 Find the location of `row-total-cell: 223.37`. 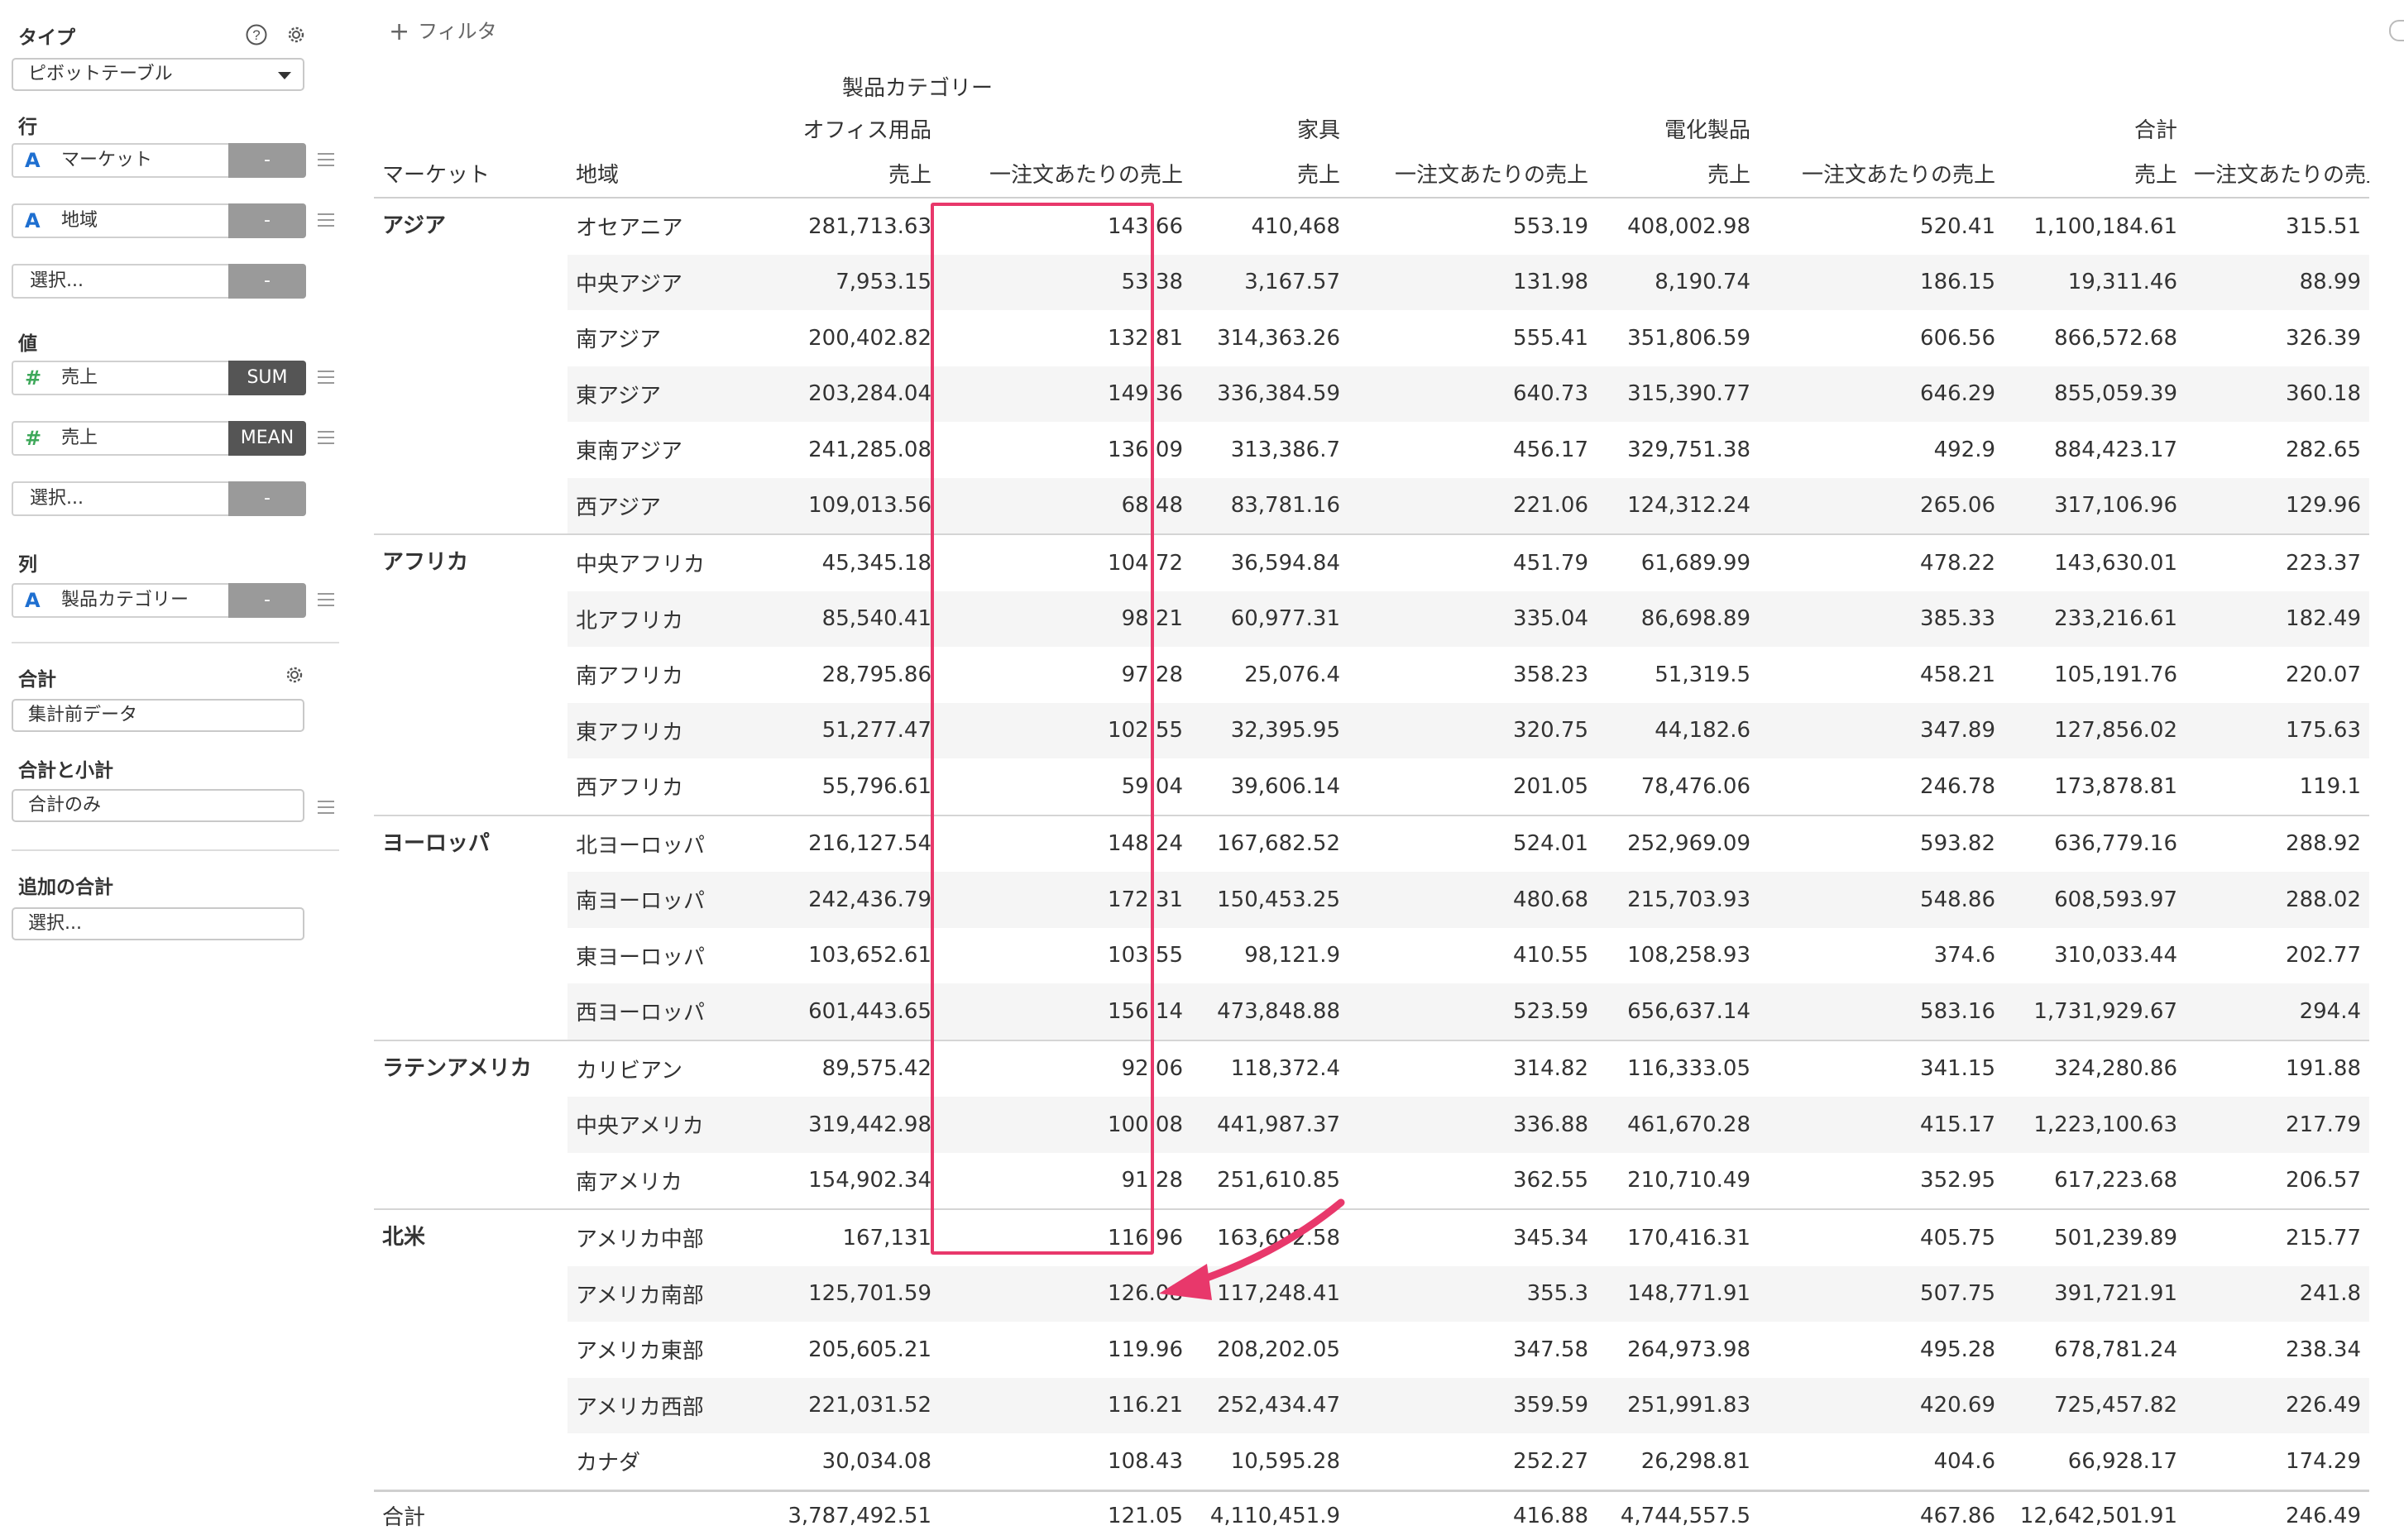

row-total-cell: 223.37 is located at coordinates (2278, 562).